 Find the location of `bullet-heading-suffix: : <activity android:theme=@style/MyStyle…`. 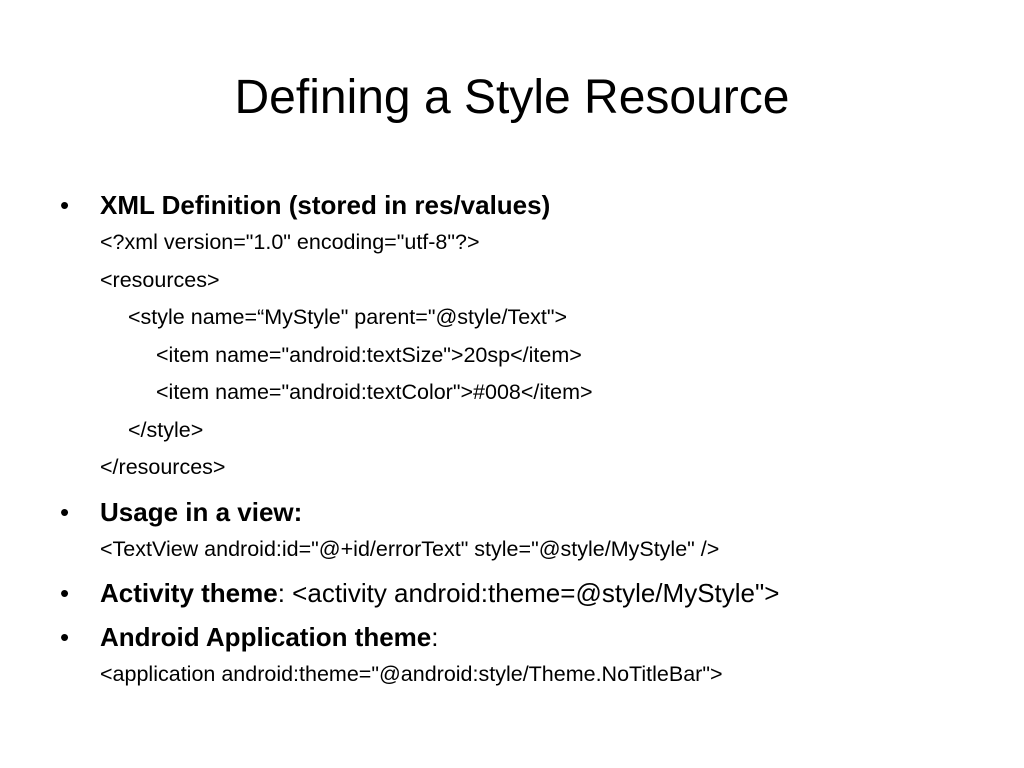

bullet-heading-suffix: : <activity android:theme=@style/MyStyle… is located at coordinates (528, 593).